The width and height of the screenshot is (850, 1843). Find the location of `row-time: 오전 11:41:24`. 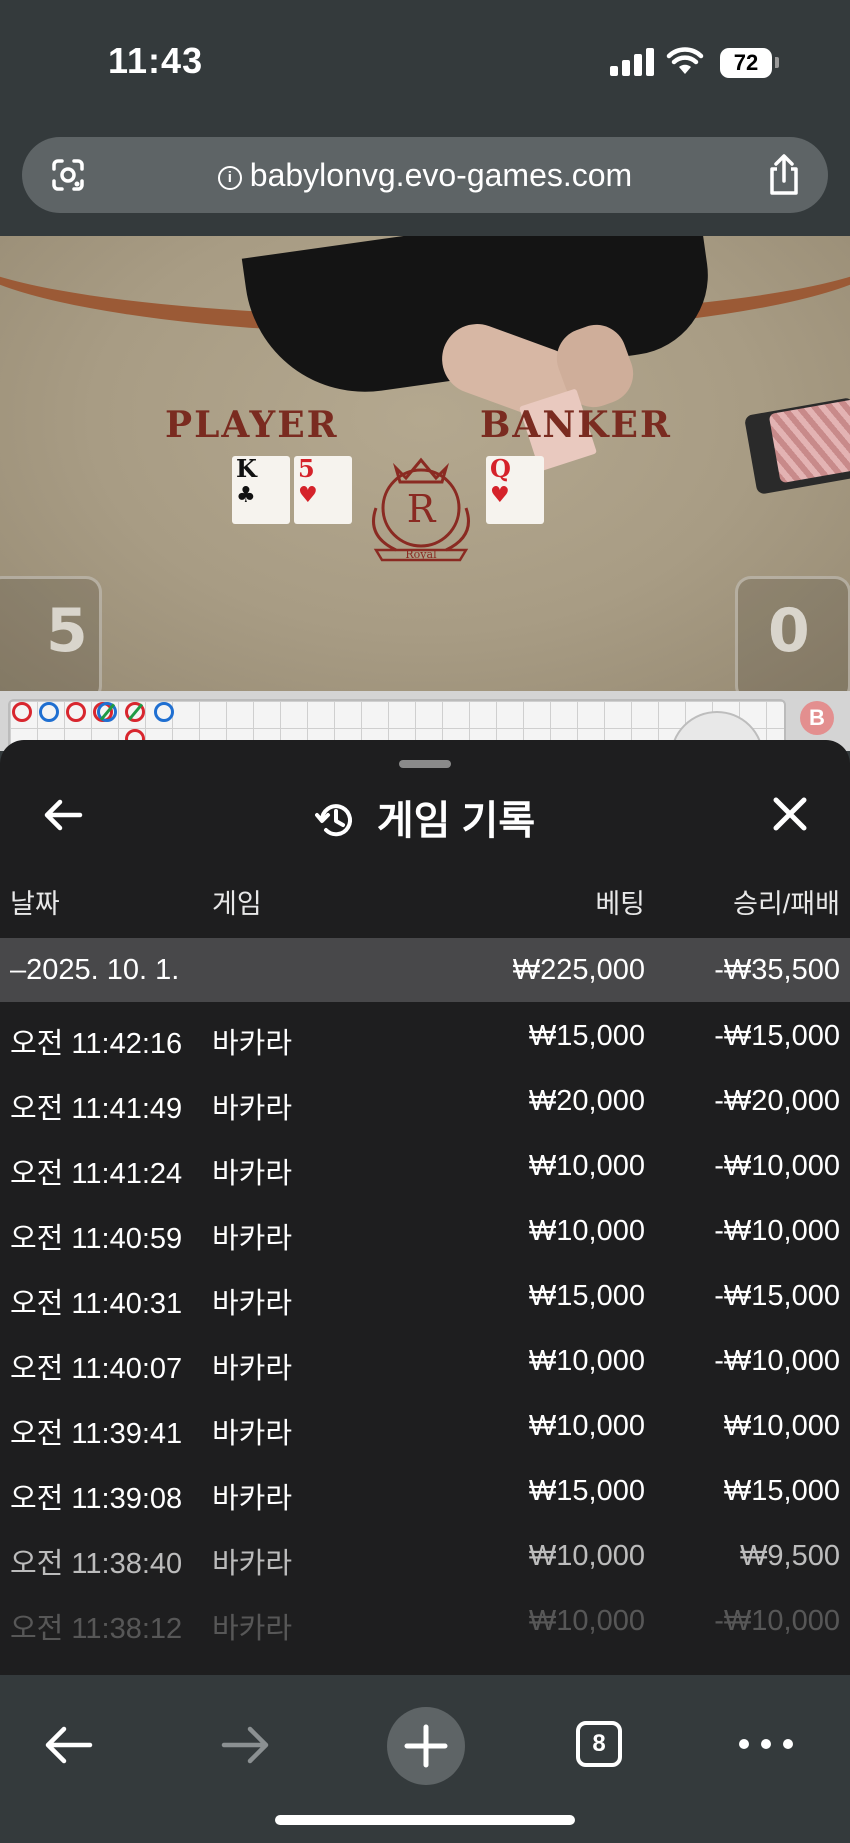

row-time: 오전 11:41:24 is located at coordinates (96, 1174).